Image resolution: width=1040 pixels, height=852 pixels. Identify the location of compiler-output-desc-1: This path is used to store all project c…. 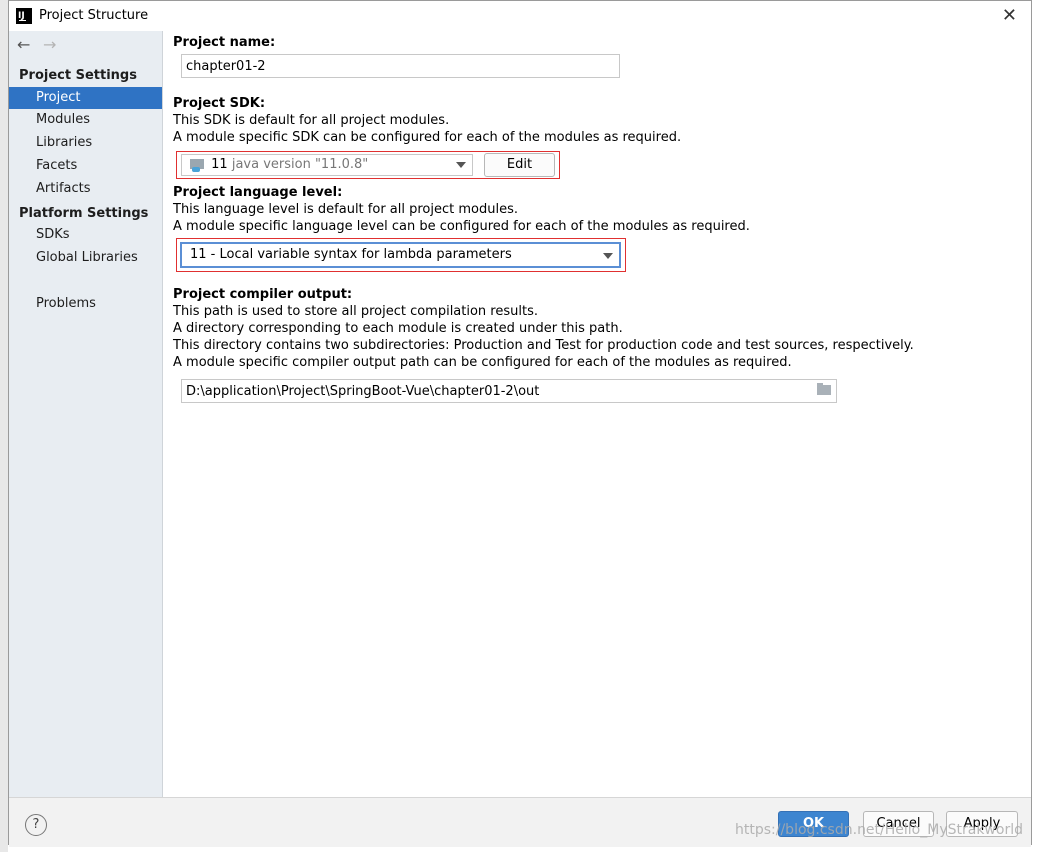
(355, 311).